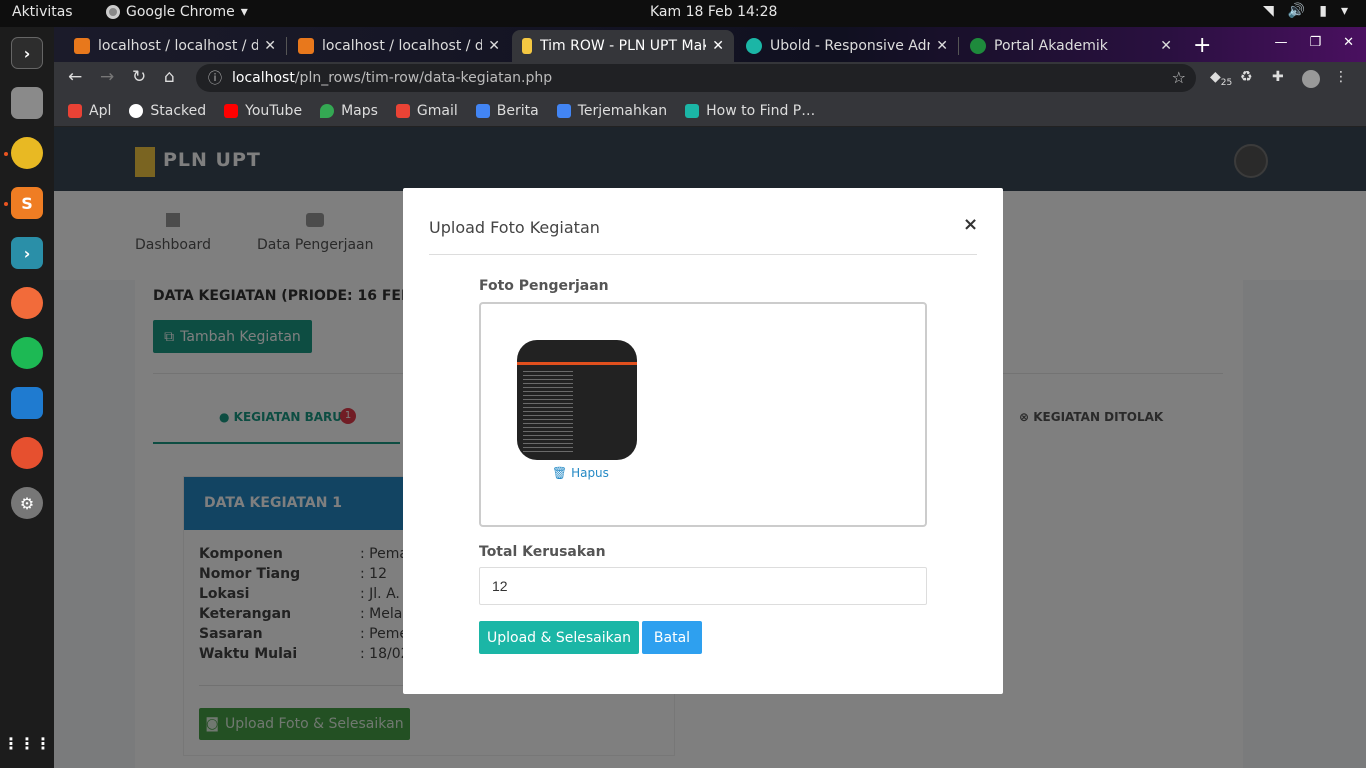 The image size is (1366, 768). I want to click on extension-badge: 25, so click(1226, 82).